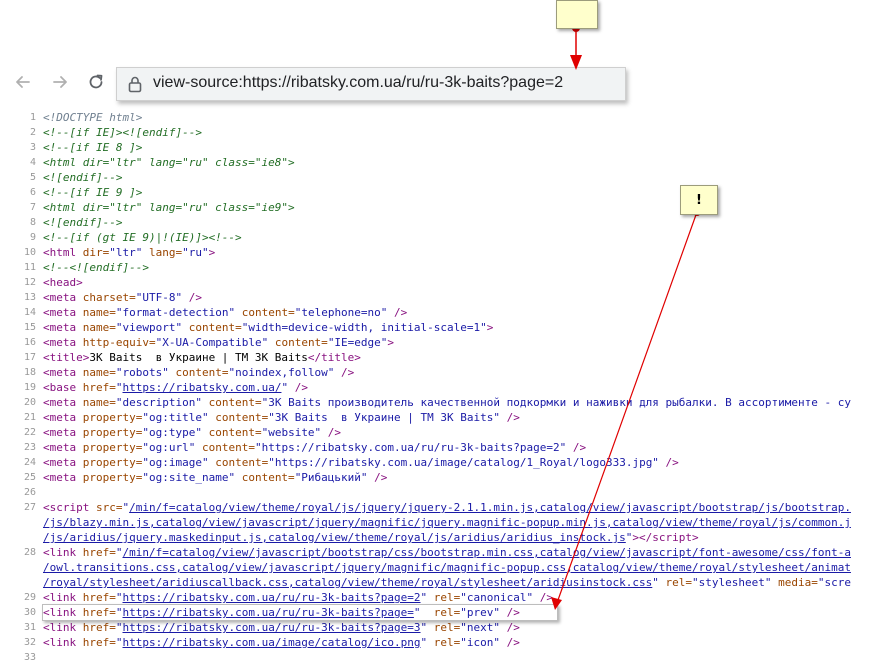 Image resolution: width=896 pixels, height=661 pixels. Describe the element at coordinates (175, 417) in the screenshot. I see `code-token: "og:title"` at that location.